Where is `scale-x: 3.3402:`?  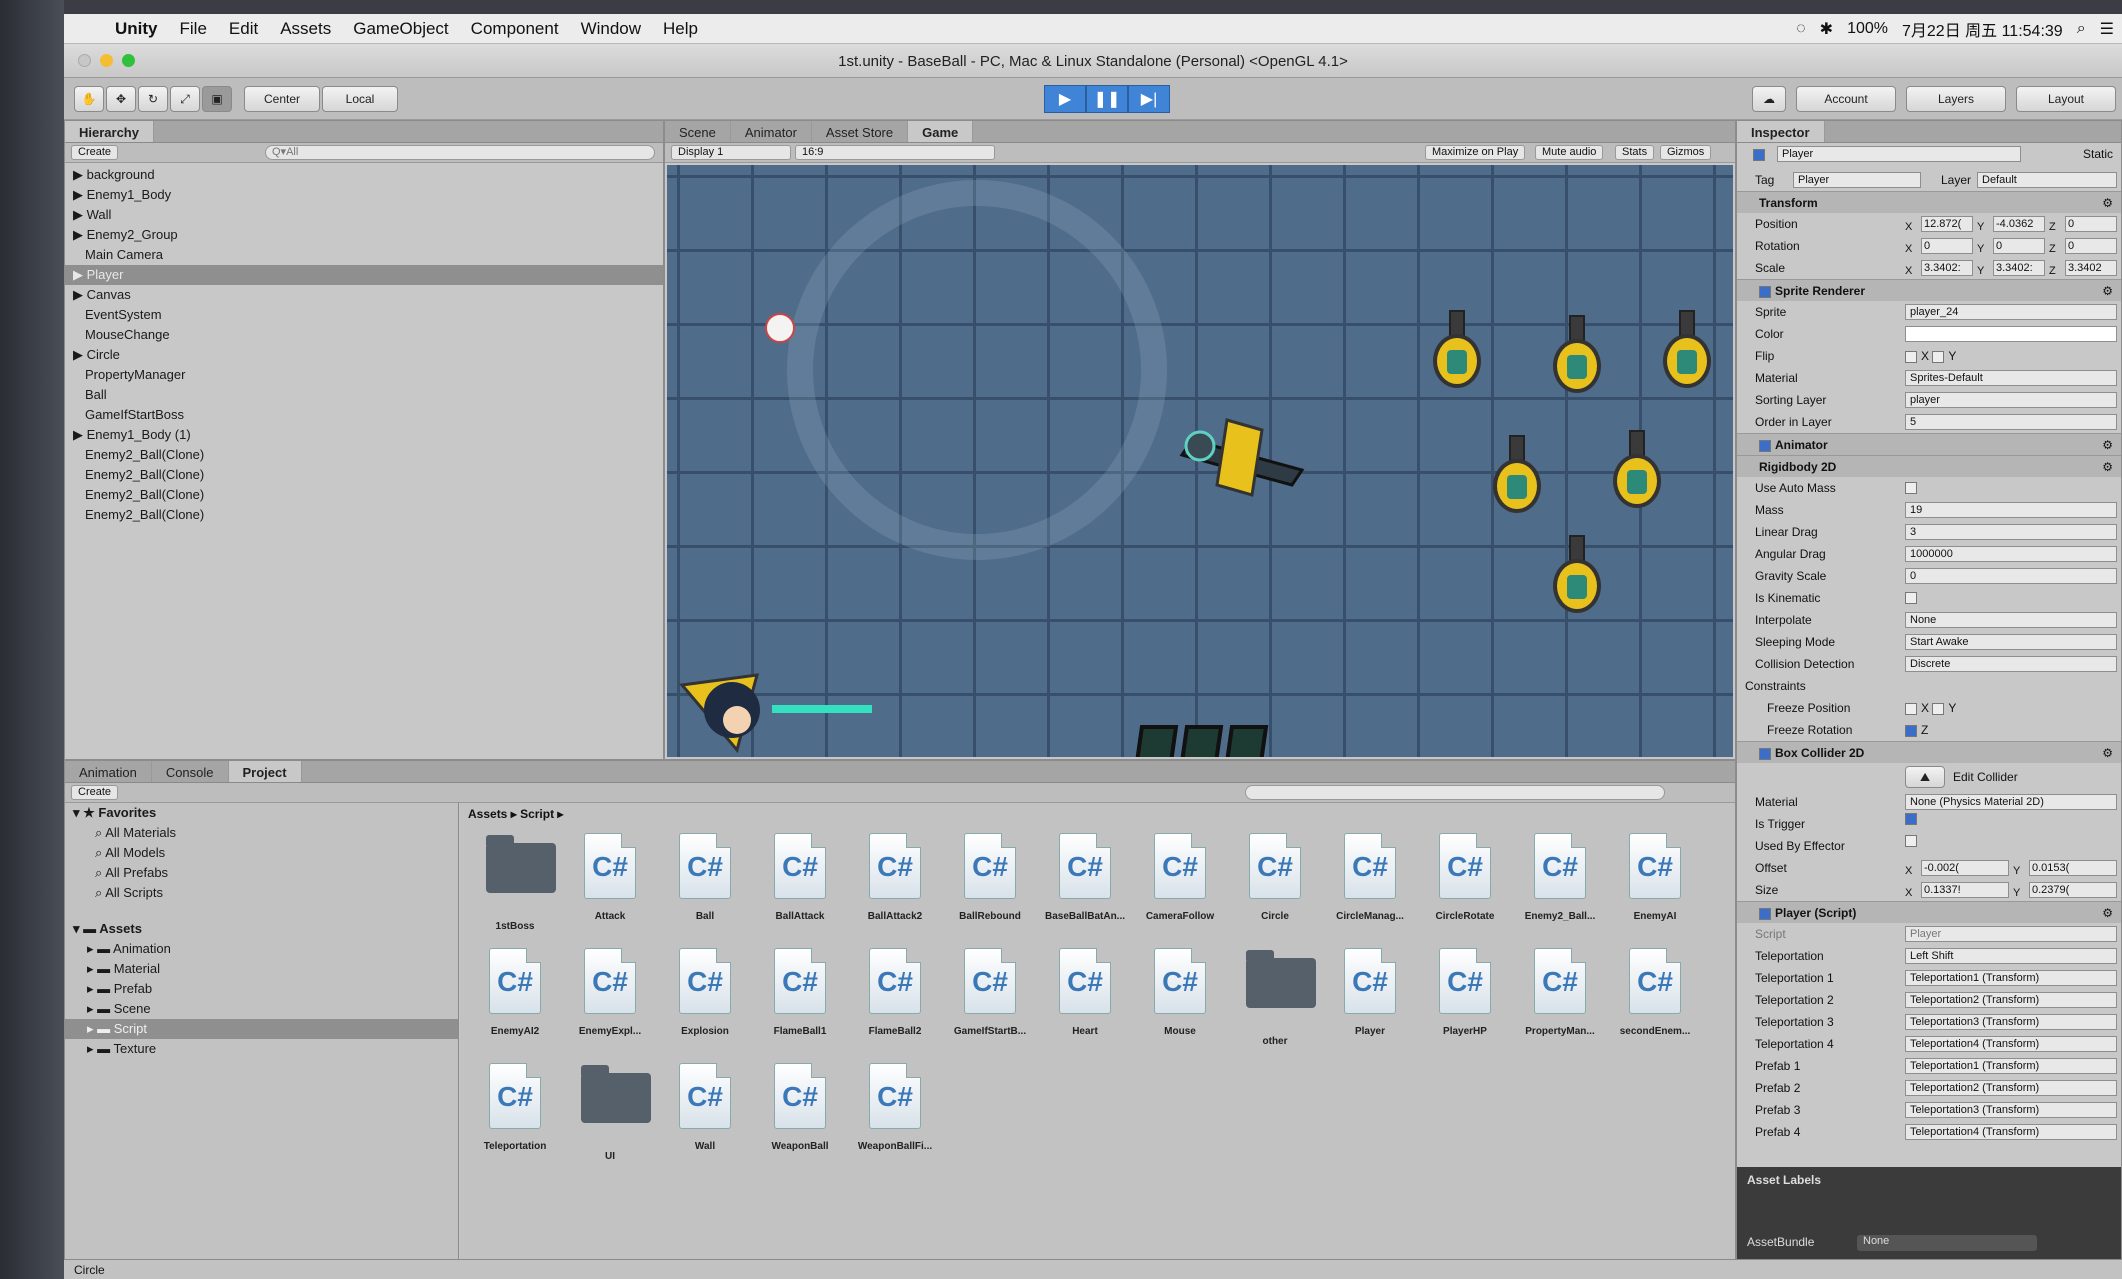
scale-x: 3.3402: is located at coordinates (1947, 268).